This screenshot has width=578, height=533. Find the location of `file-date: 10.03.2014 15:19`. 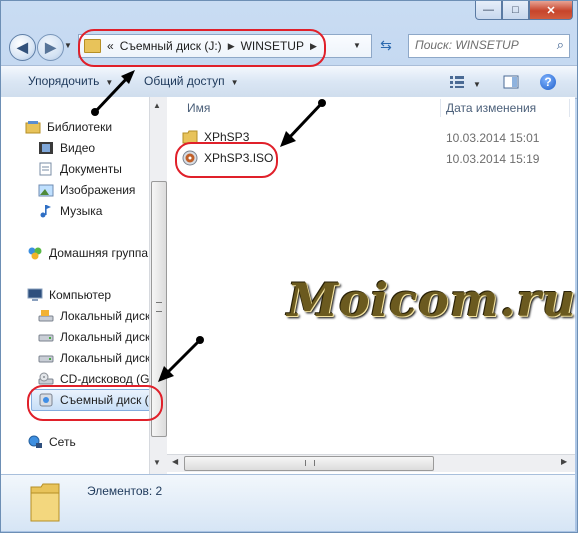

file-date: 10.03.2014 15:19 is located at coordinates (493, 159).